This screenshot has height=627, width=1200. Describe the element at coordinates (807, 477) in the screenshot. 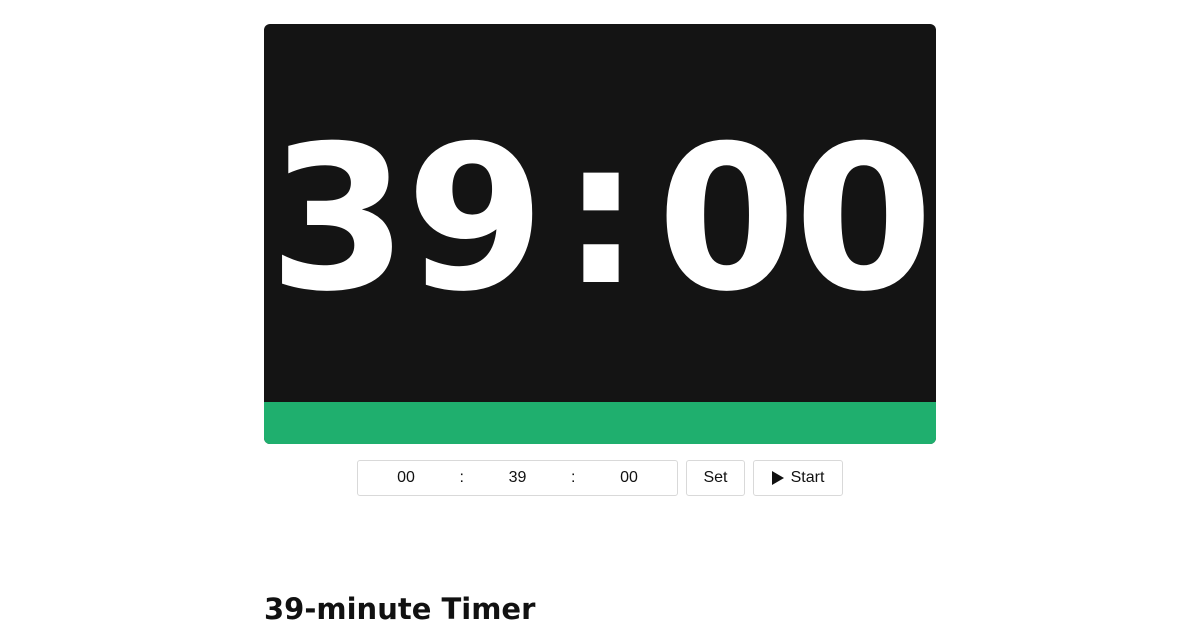

I see `start-button-label: Start` at that location.